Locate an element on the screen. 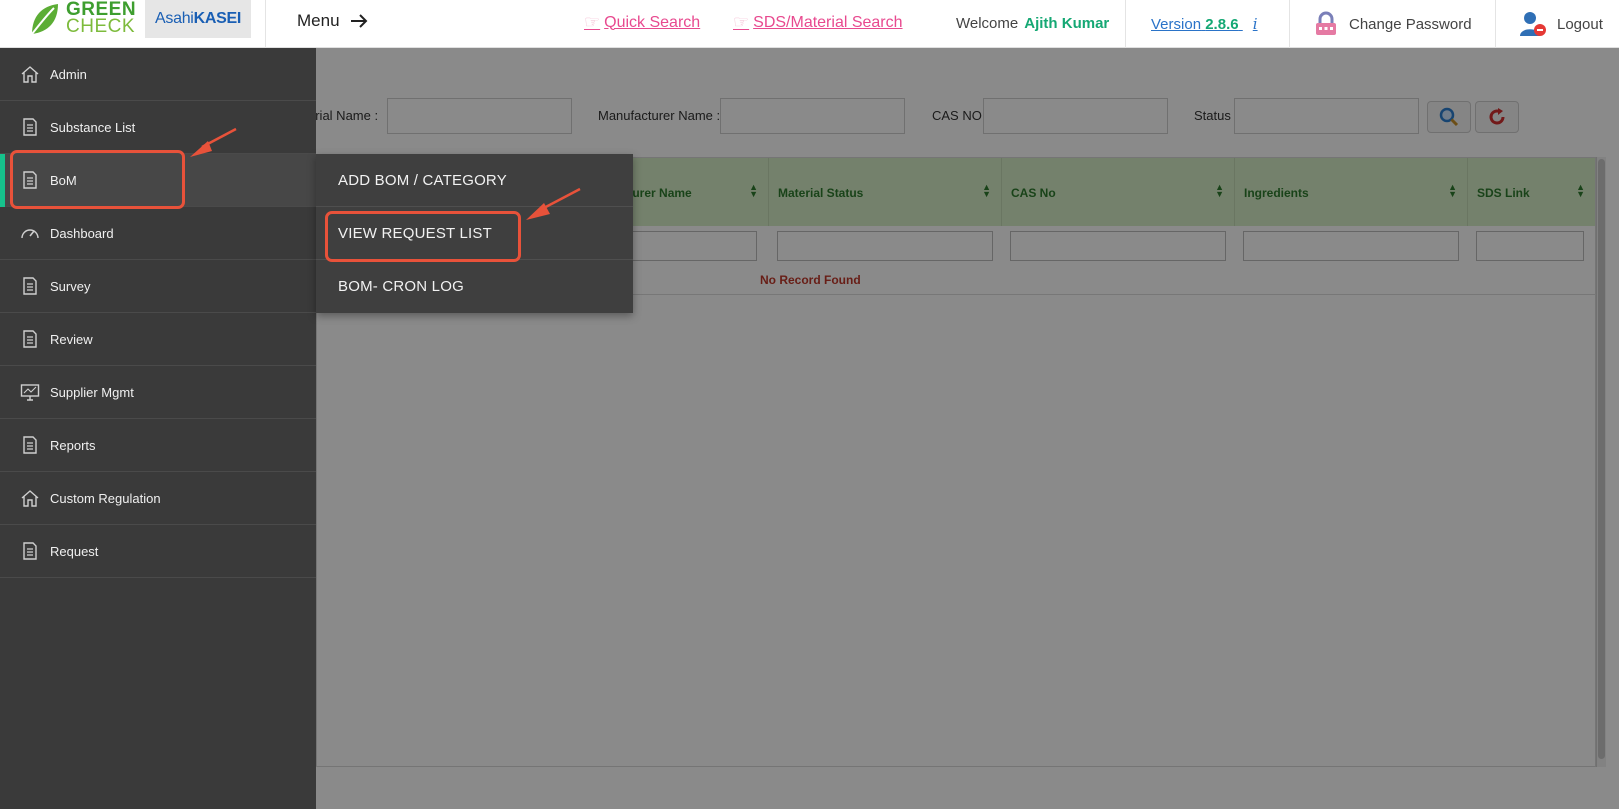  arrow-to-bom is located at coordinates (213, 142).